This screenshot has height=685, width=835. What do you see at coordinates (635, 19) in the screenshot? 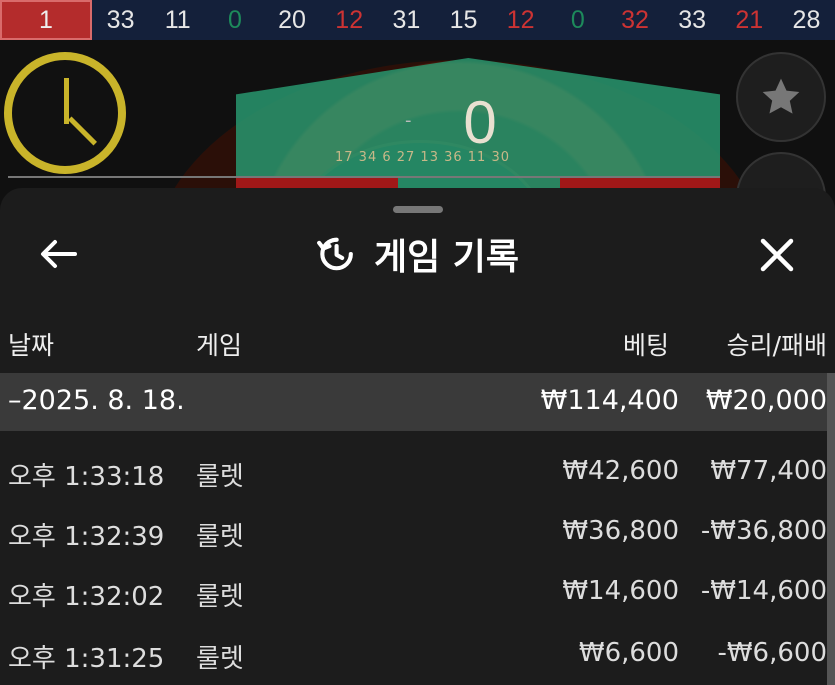
I see `result-cell: 32` at bounding box center [635, 19].